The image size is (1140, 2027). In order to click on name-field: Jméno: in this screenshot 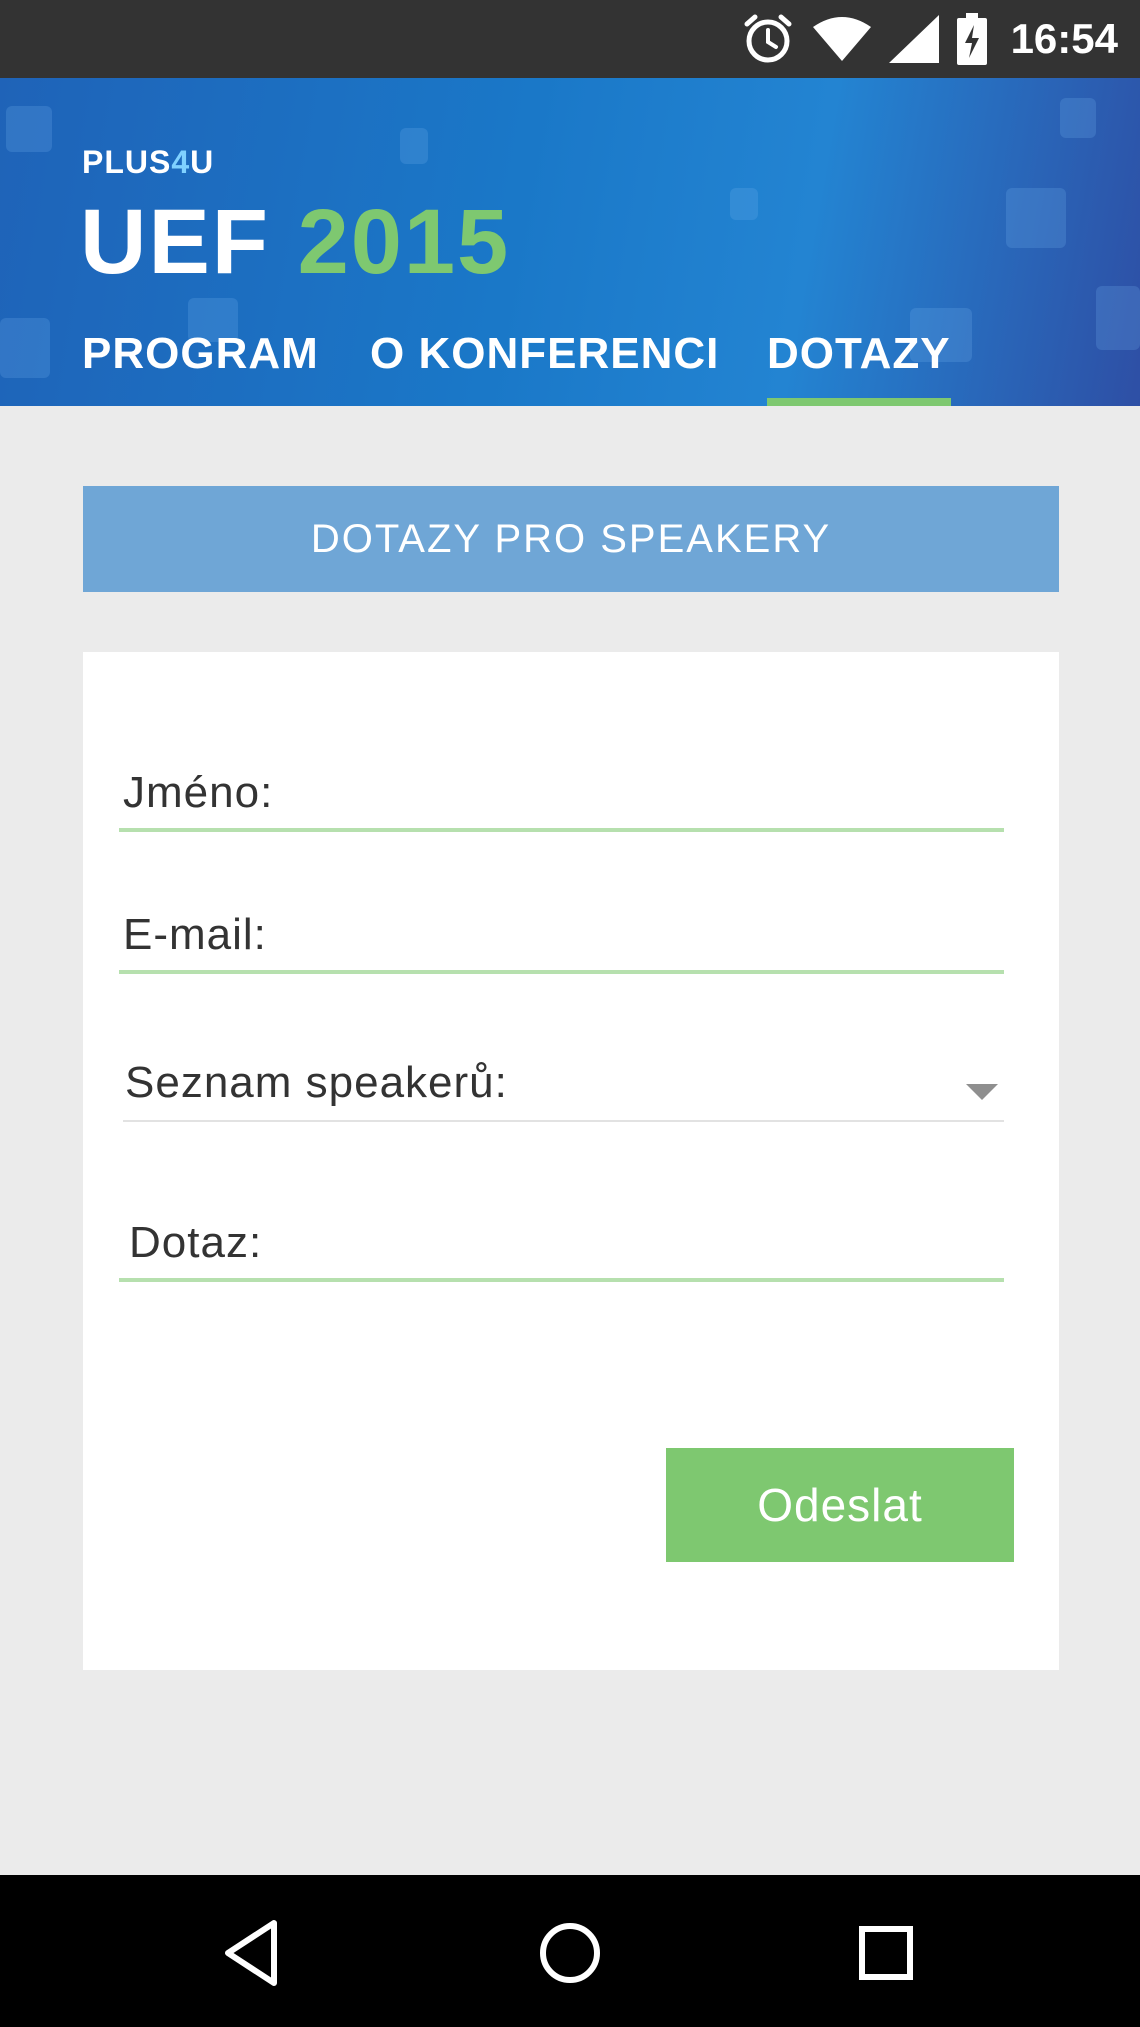, I will do `click(561, 795)`.